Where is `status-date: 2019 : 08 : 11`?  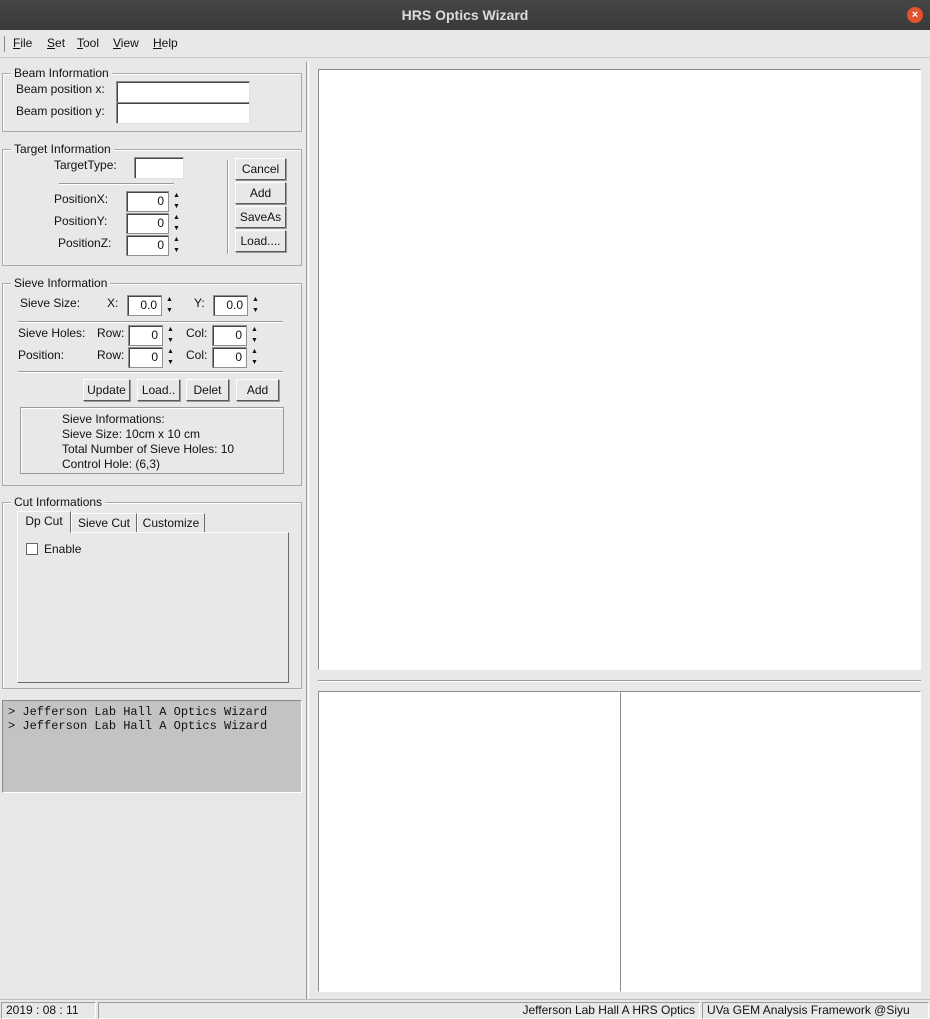
status-date: 2019 : 08 : 11 is located at coordinates (48, 1010).